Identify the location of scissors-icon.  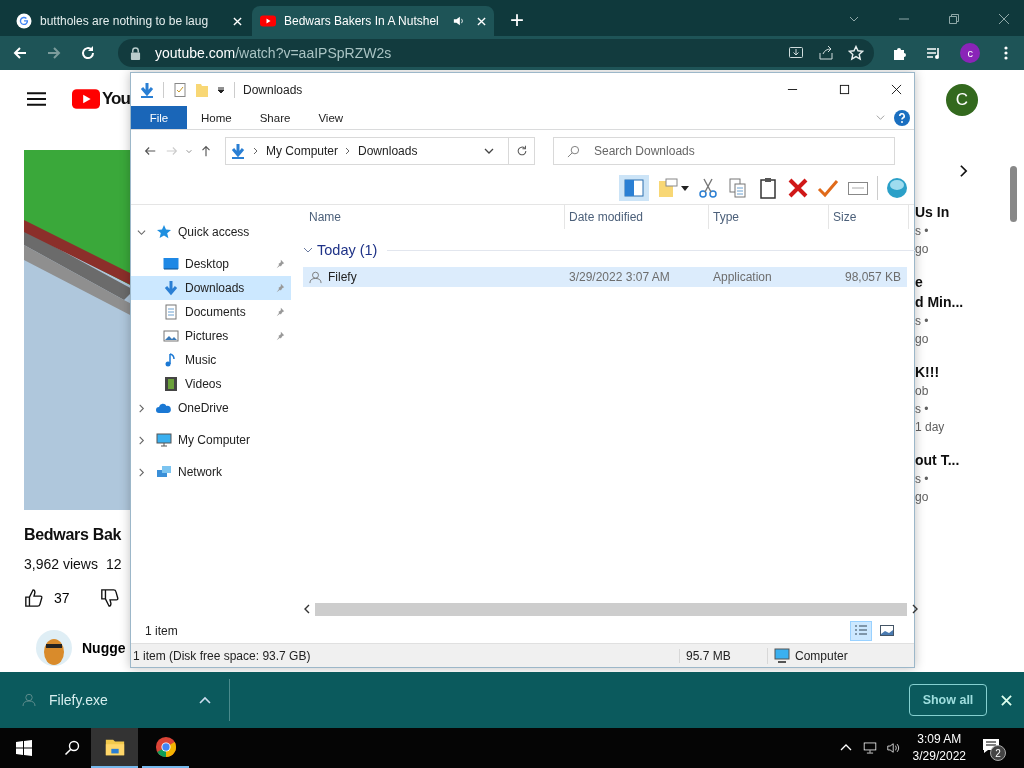
(708, 188).